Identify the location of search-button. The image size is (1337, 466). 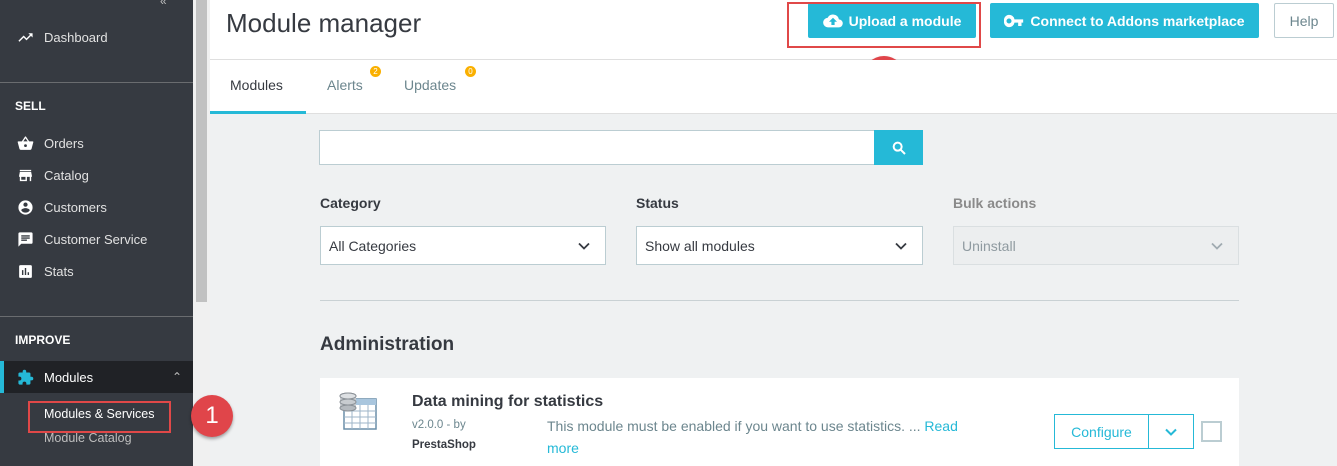
(898, 147).